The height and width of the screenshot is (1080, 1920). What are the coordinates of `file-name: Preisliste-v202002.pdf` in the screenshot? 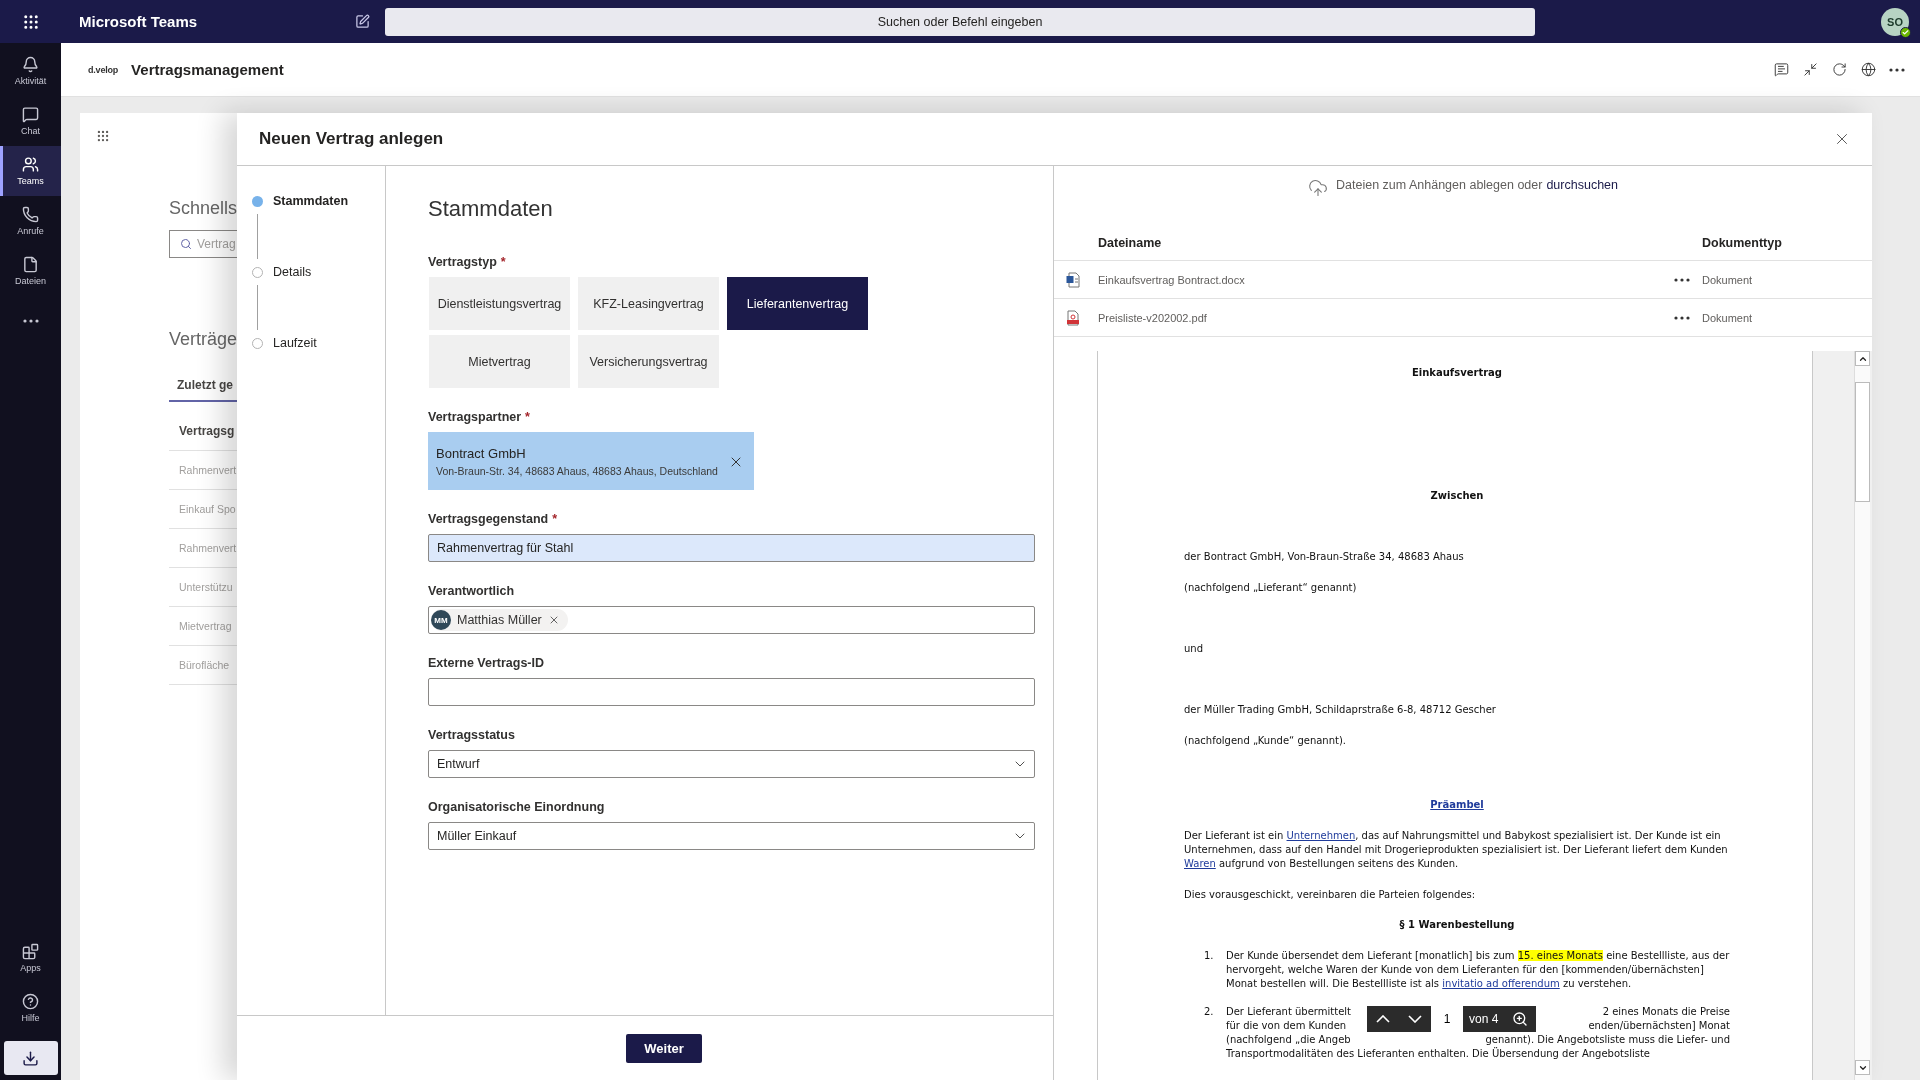 It's located at (1380, 317).